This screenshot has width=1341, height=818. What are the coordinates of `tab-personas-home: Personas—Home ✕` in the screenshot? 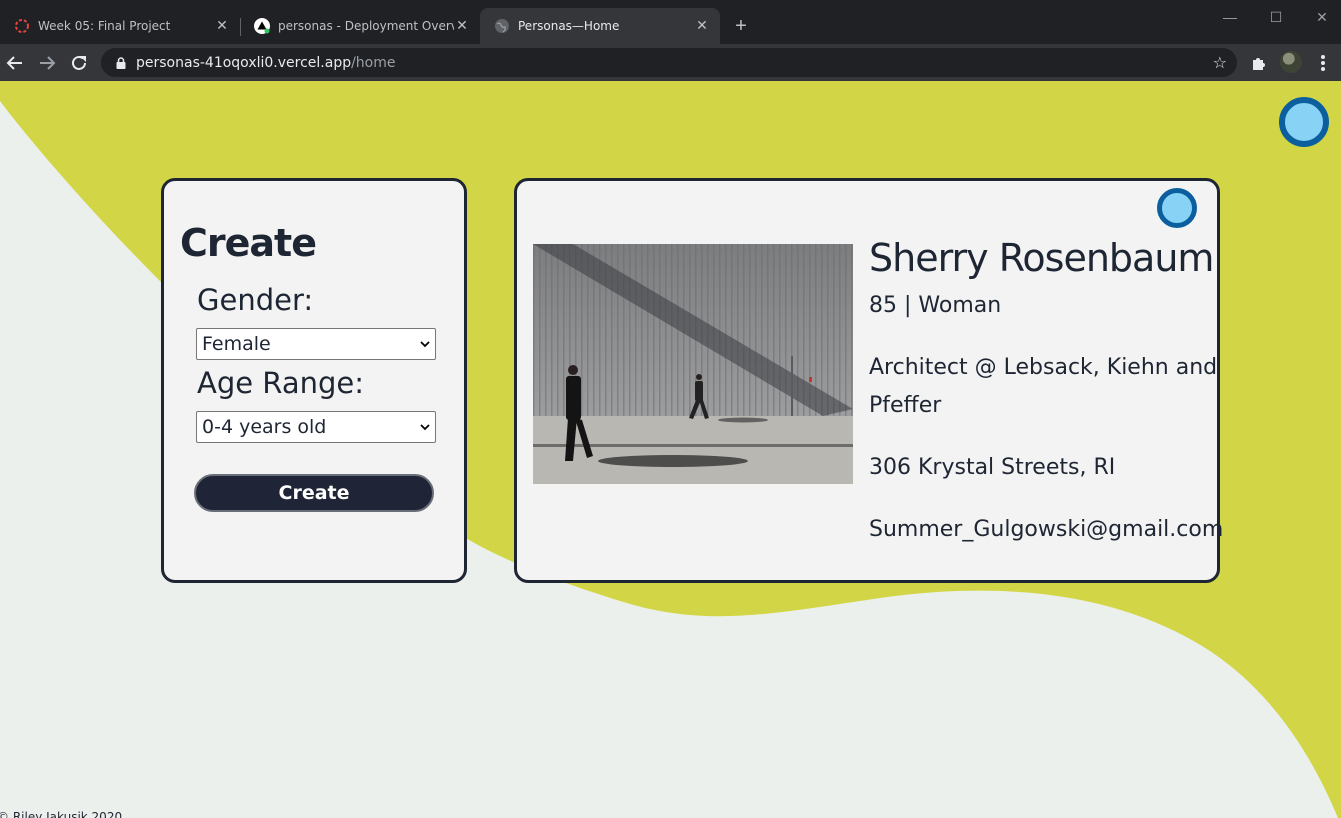 It's located at (600, 26).